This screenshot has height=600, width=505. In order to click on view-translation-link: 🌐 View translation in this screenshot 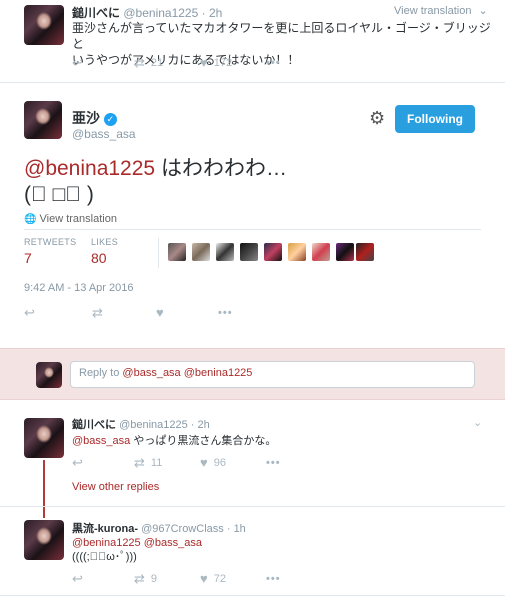, I will do `click(70, 219)`.